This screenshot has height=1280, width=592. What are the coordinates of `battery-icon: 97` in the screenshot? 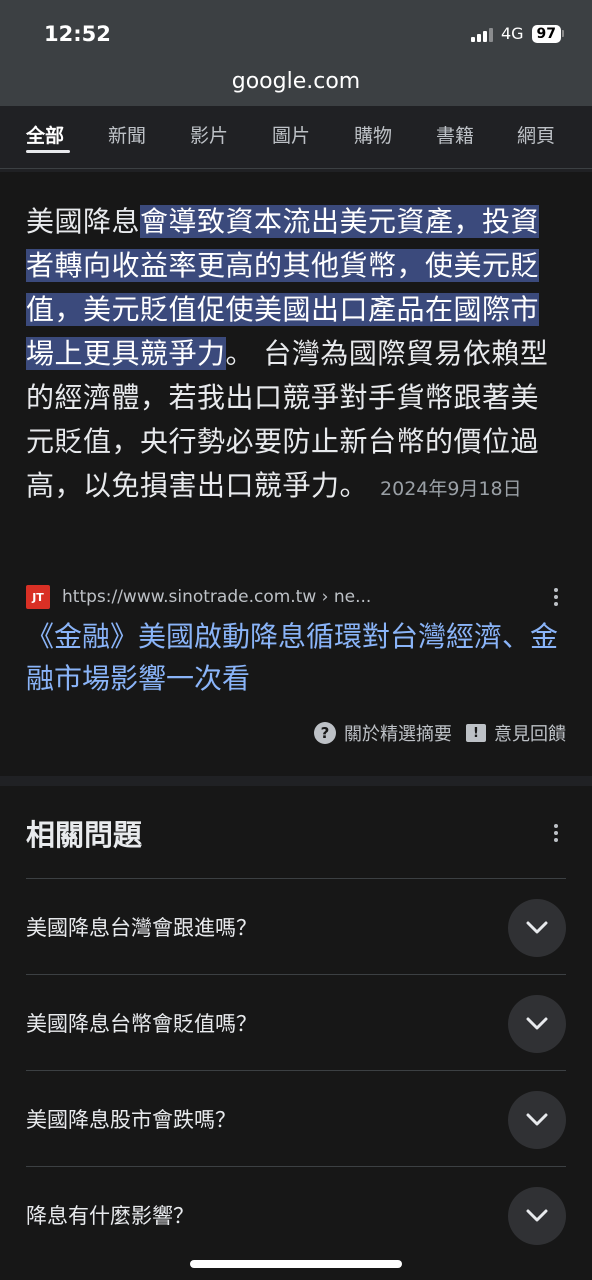 It's located at (547, 33).